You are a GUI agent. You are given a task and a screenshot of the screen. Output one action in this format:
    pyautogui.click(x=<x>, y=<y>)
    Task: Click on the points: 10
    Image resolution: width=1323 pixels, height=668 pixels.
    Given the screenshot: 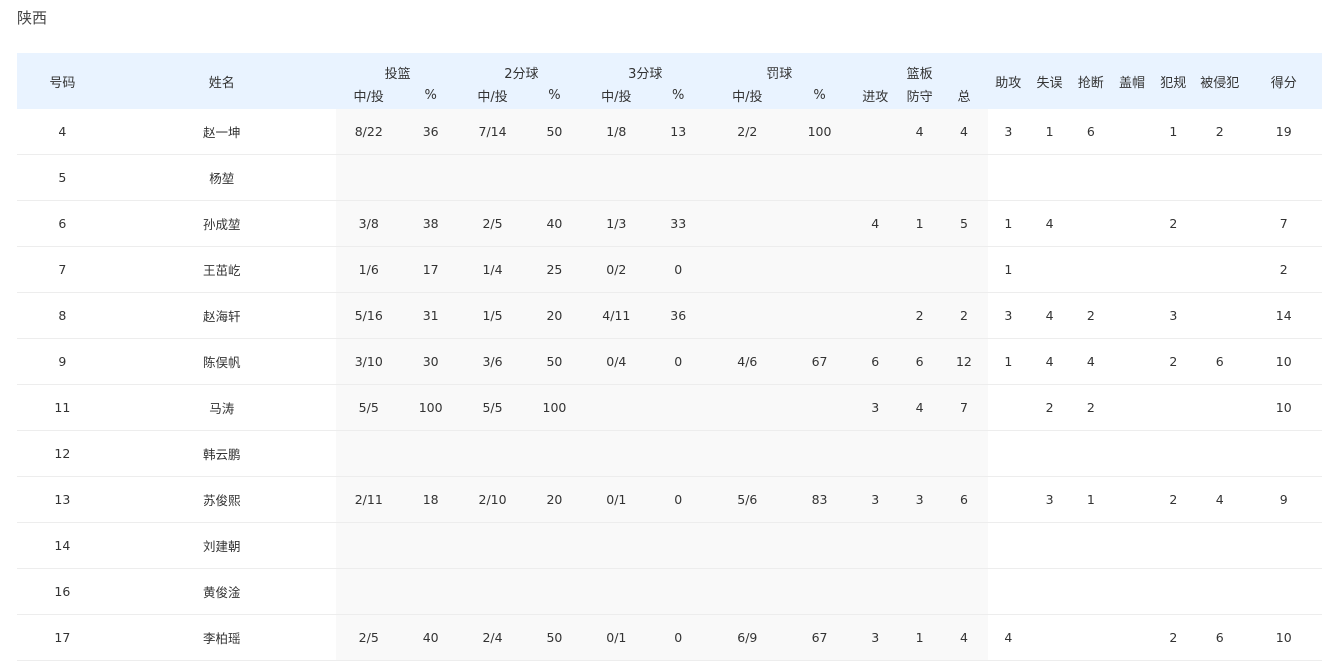 What is the action you would take?
    pyautogui.click(x=1283, y=407)
    